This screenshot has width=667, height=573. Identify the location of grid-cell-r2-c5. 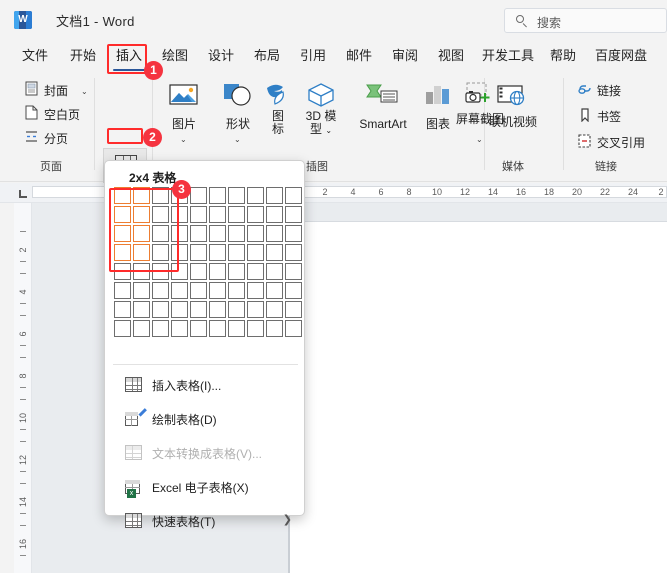
(198, 214).